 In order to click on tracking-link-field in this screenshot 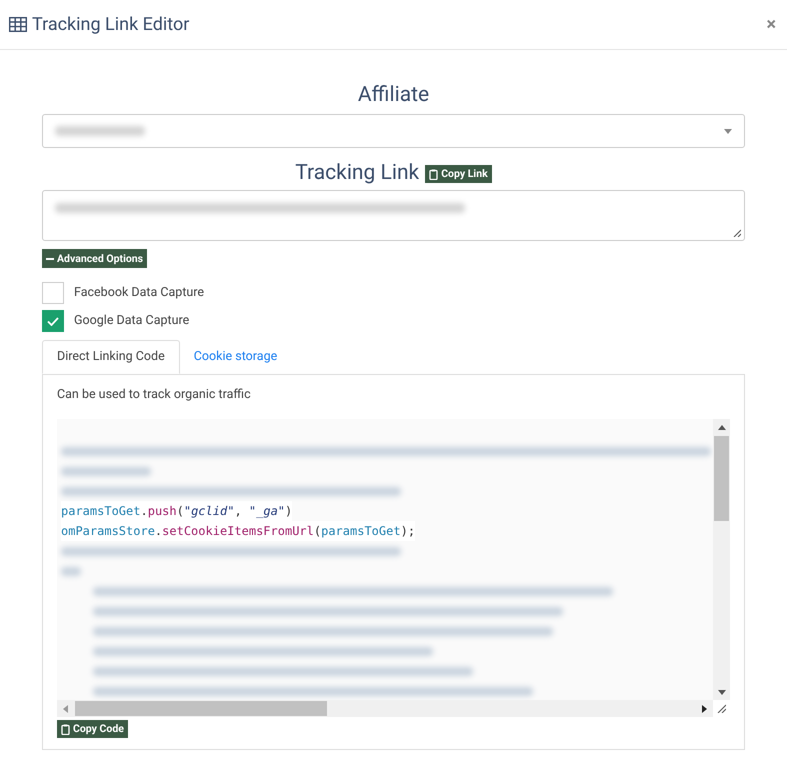, I will do `click(393, 215)`.